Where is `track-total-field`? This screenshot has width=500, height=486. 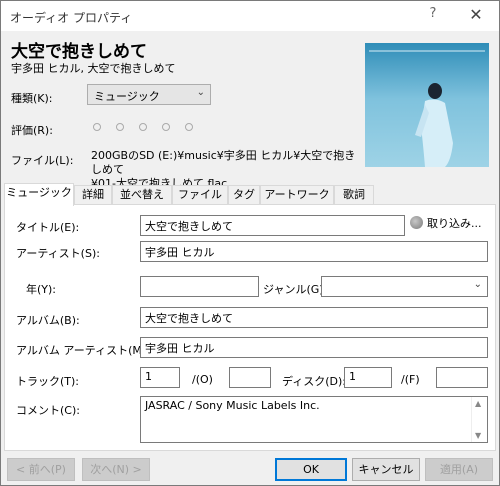 track-total-field is located at coordinates (250, 377).